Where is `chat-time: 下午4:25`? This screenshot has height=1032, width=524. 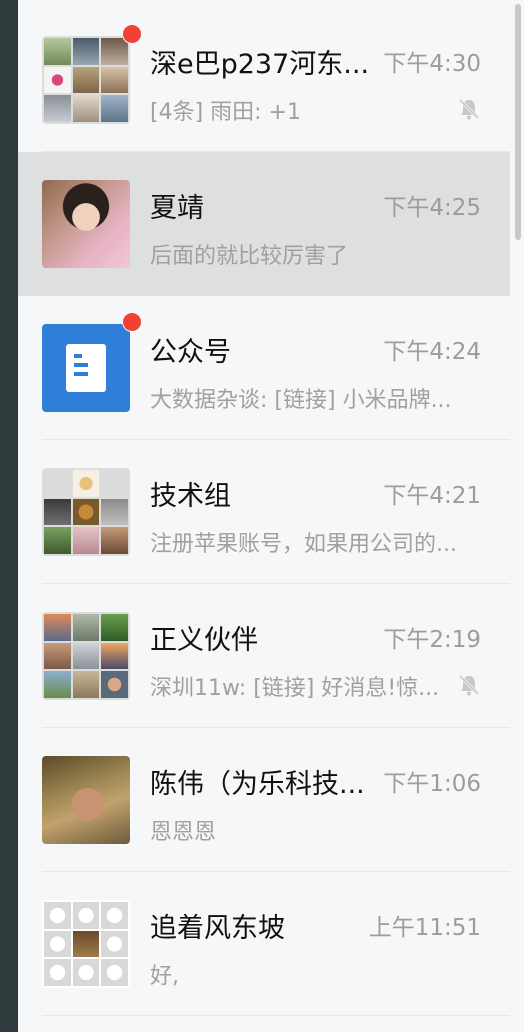
chat-time: 下午4:25 is located at coordinates (432, 208).